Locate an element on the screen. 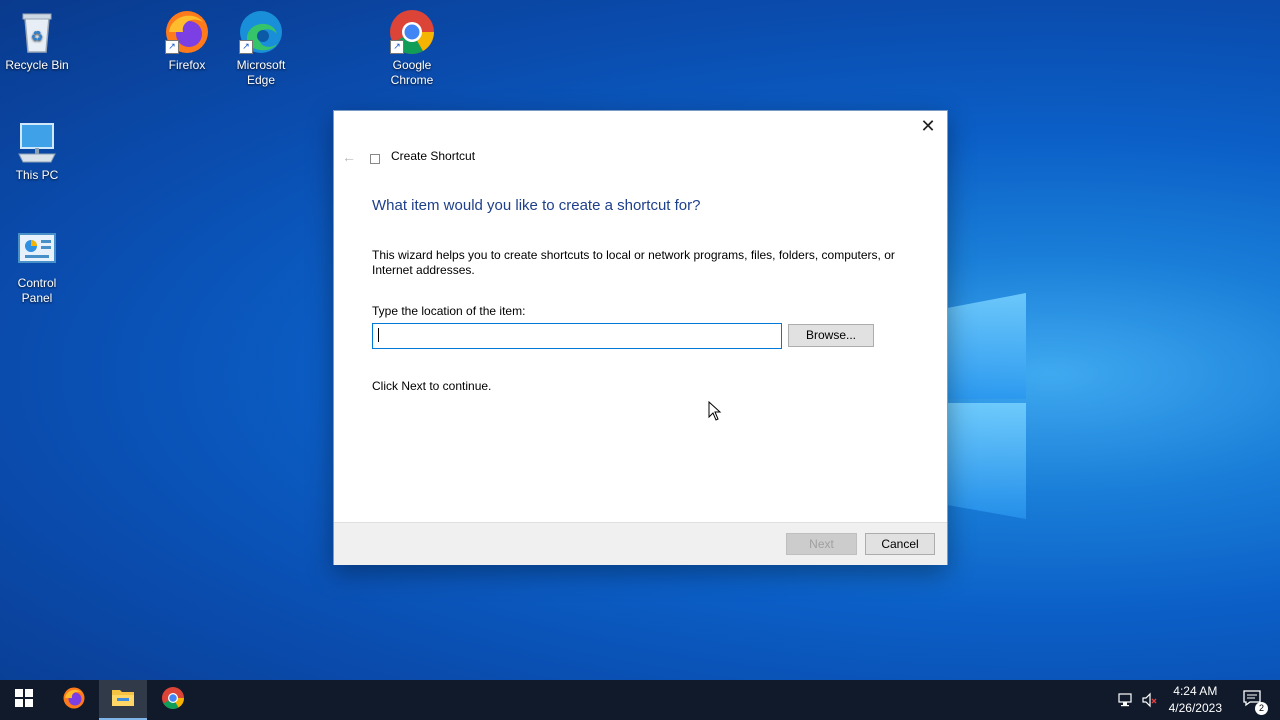 The width and height of the screenshot is (1280, 720). text-caret is located at coordinates (378, 335).